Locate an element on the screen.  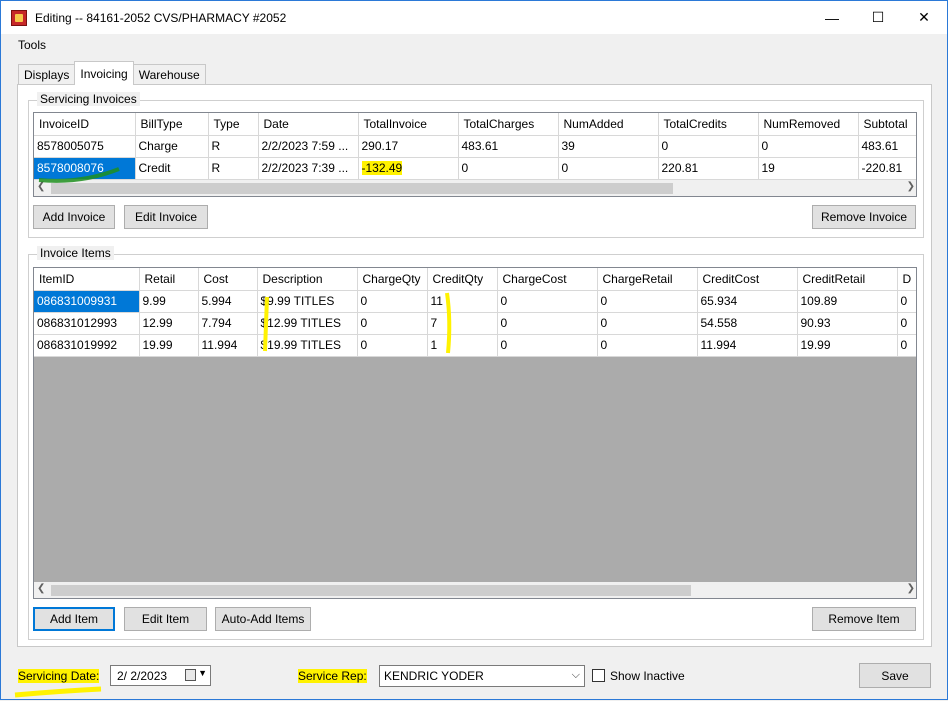
servicing-date-picker: 2/ 2/2023 ▼ is located at coordinates (160, 675).